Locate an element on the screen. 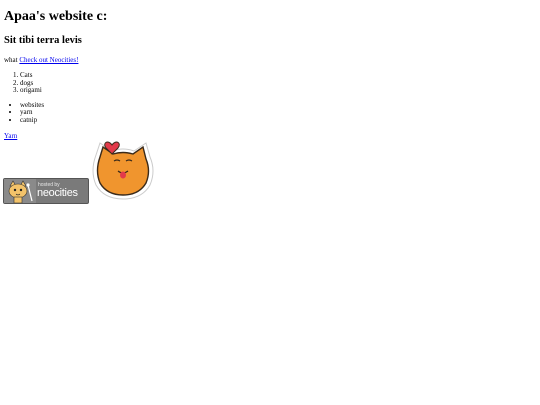  list-item: yarn is located at coordinates (277, 113).